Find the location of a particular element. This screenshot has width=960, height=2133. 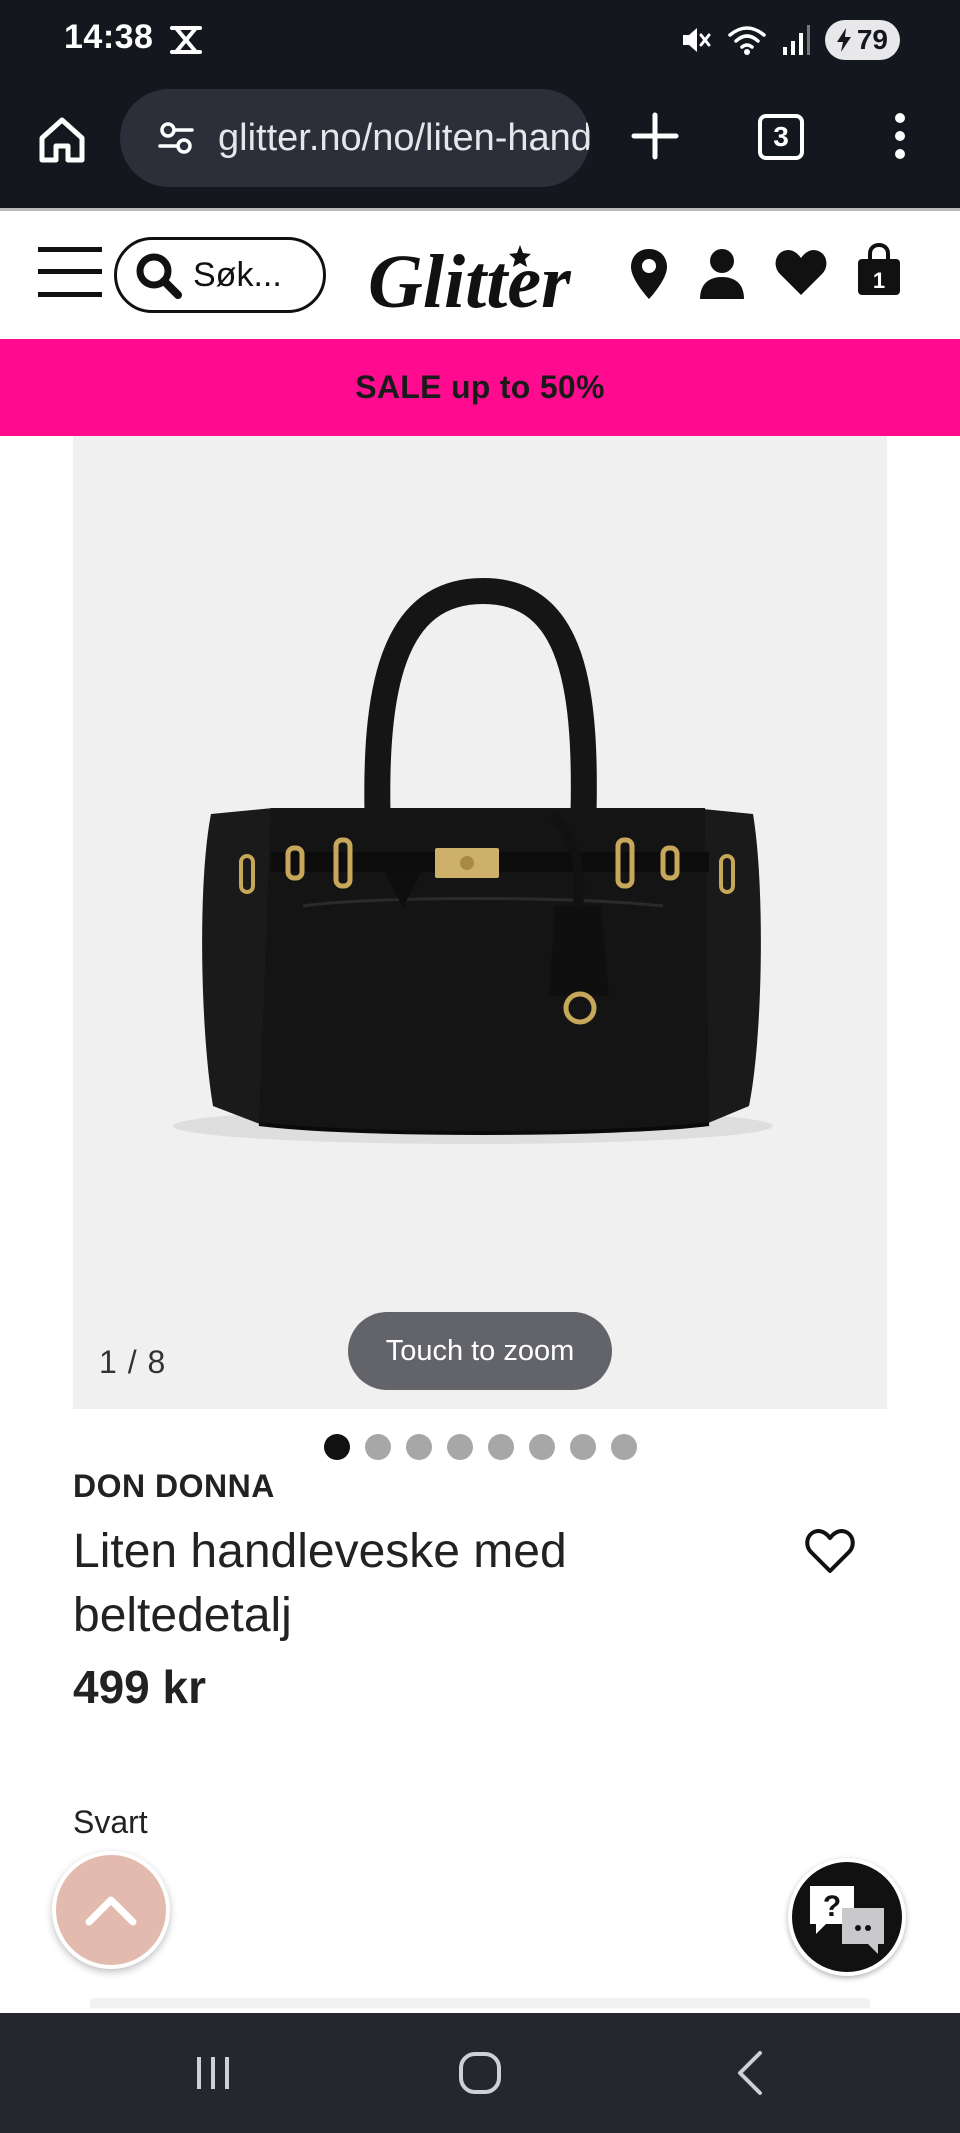

image-counter: 1 / 8 is located at coordinates (133, 1362).